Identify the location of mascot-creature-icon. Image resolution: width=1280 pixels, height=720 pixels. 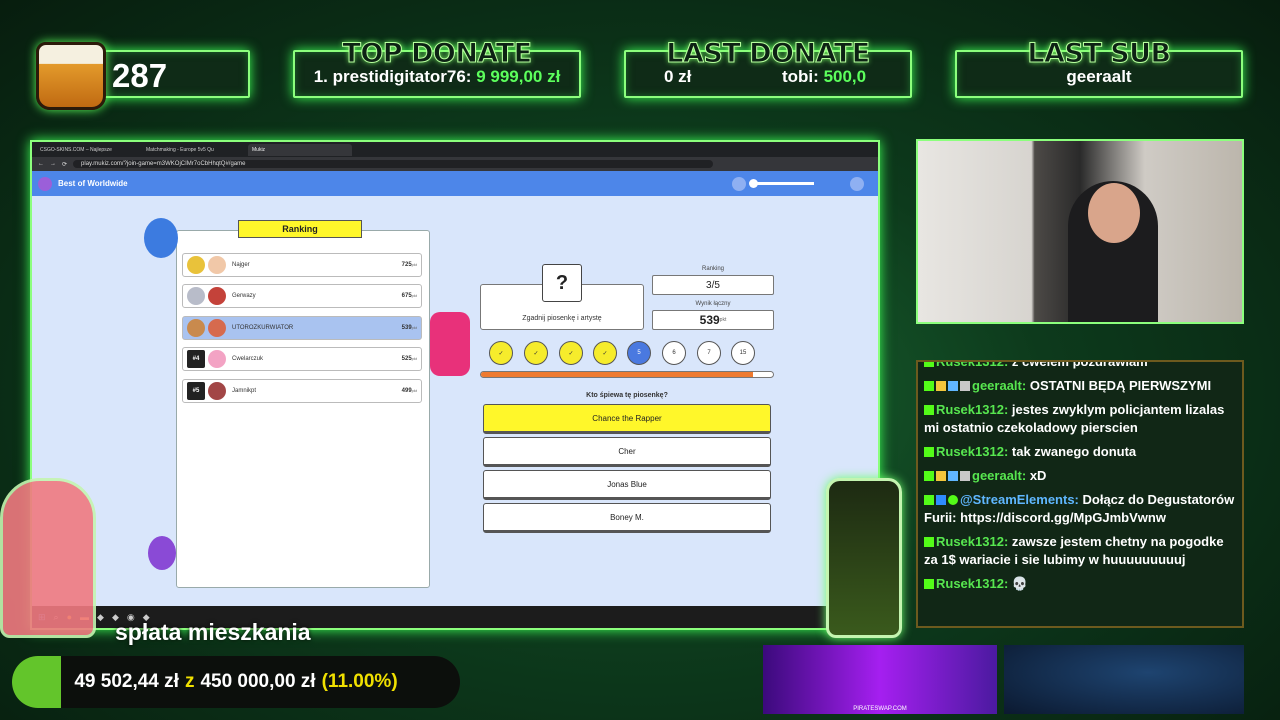
(161, 238).